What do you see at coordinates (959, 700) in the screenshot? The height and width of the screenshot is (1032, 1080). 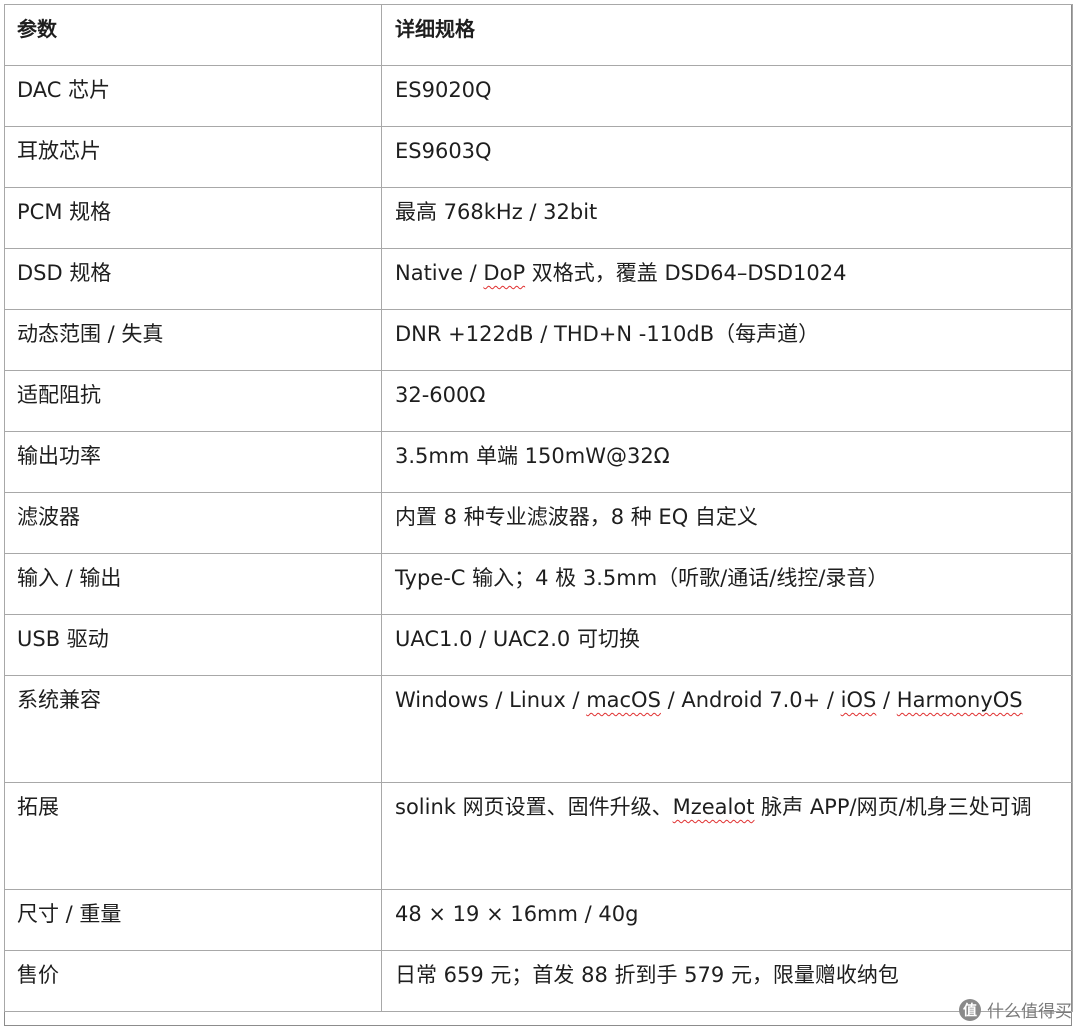 I see `spellcheck-word: HarmonyOS` at bounding box center [959, 700].